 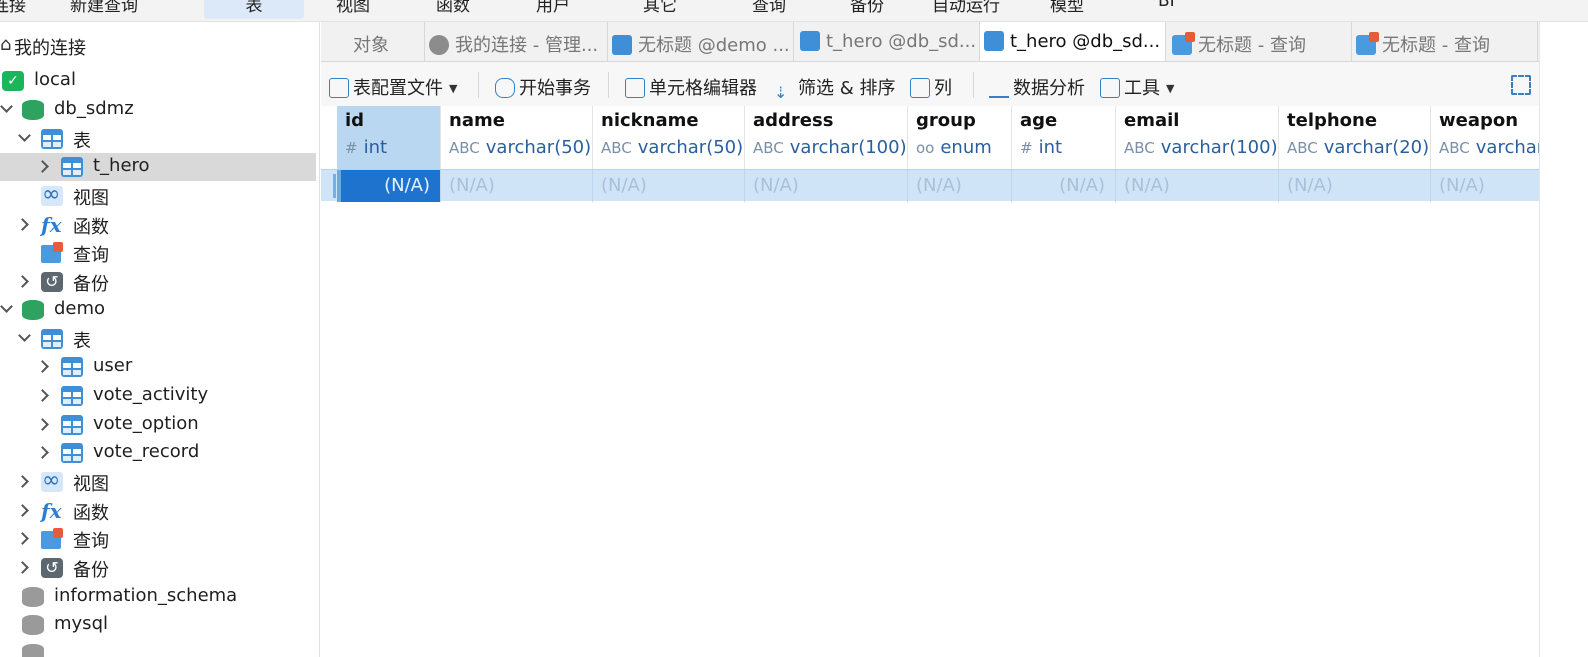 I want to click on toolbox-icon, so click(x=1110, y=88).